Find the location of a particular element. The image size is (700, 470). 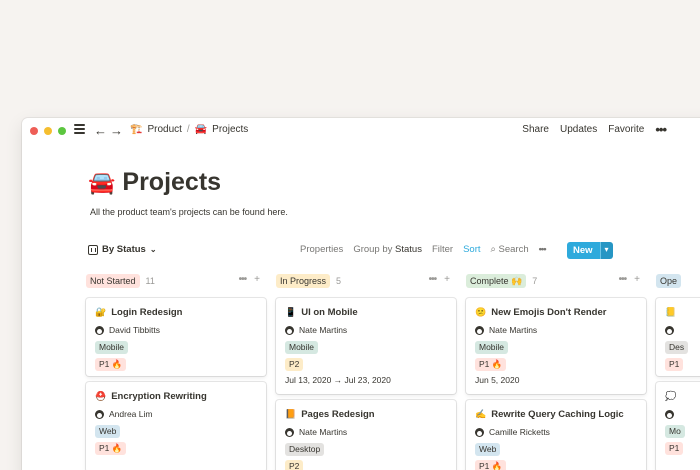

search-button: ⌕ Search is located at coordinates (510, 249).